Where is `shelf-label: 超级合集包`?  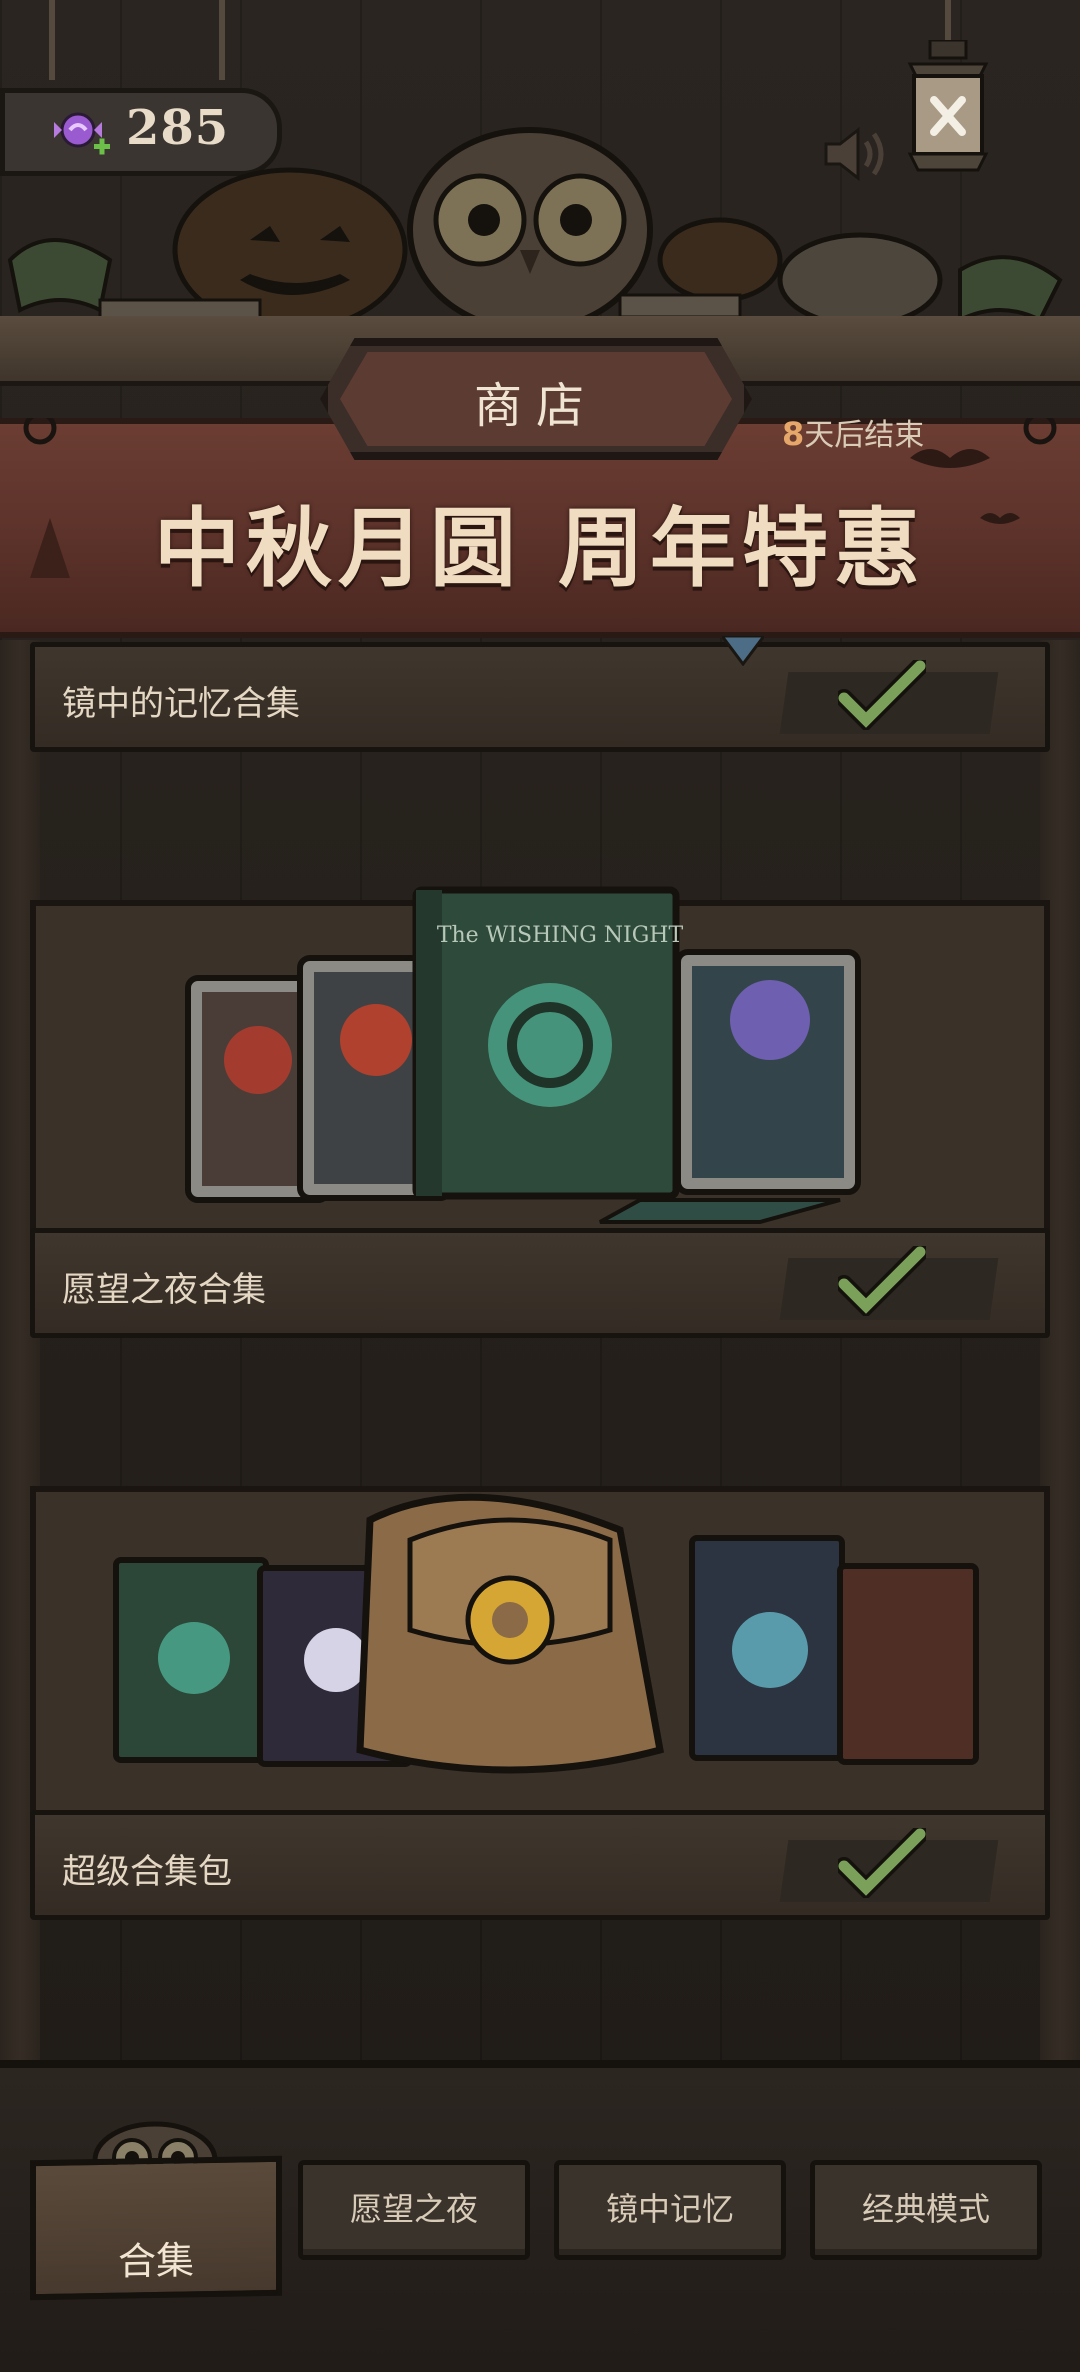
shelf-label: 超级合集包 is located at coordinates (147, 1872).